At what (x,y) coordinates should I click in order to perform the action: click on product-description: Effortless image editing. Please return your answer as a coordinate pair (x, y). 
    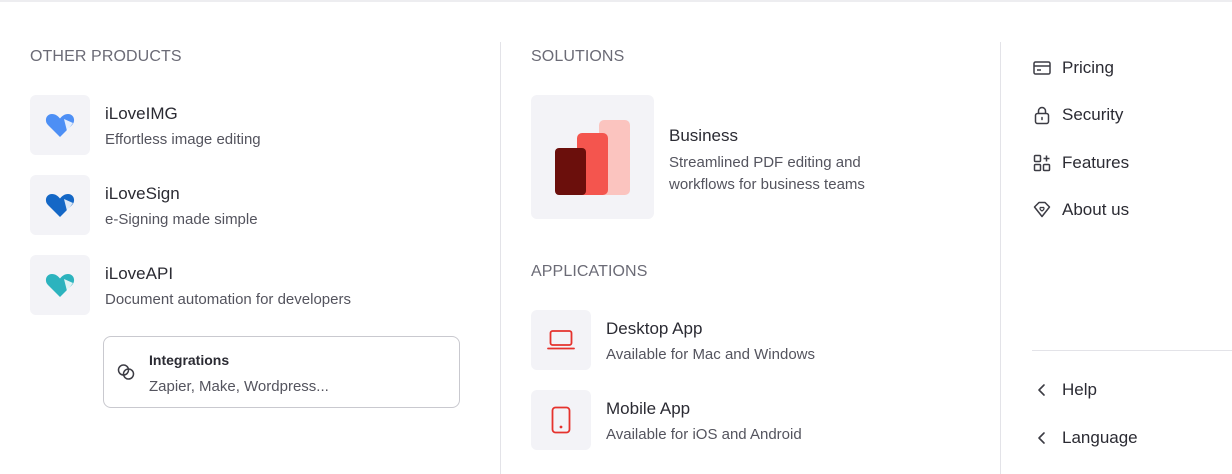
    Looking at the image, I should click on (183, 139).